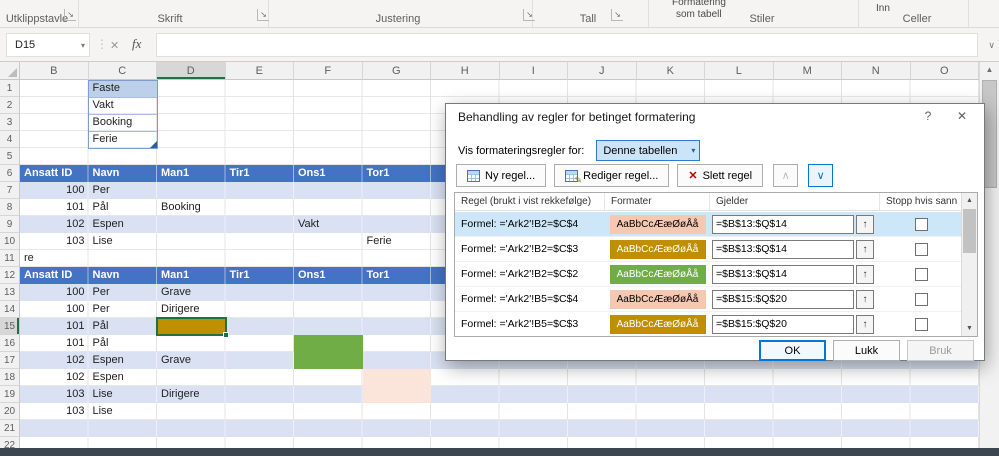  What do you see at coordinates (866, 350) in the screenshot?
I see `lukk-button: Lukk` at bounding box center [866, 350].